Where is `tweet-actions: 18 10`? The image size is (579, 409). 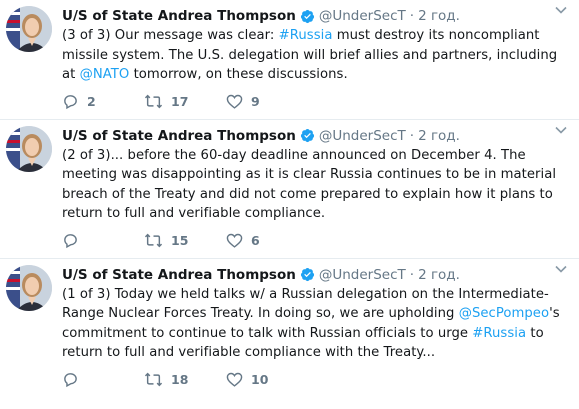 tweet-actions: 18 10 is located at coordinates (315, 380).